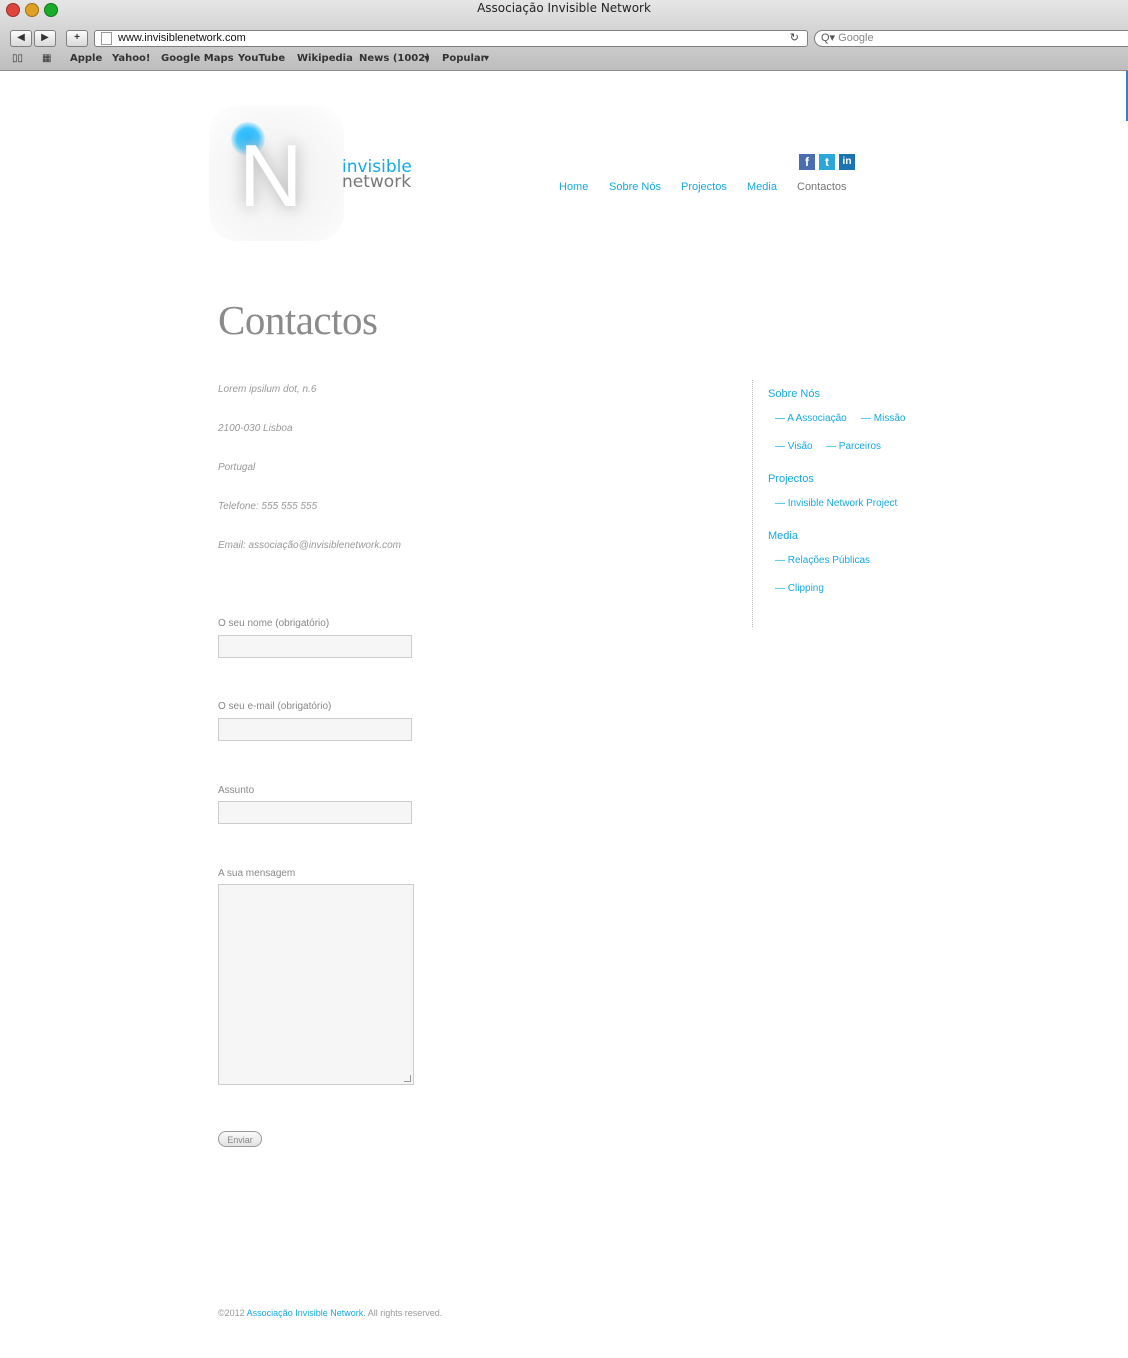 Image resolution: width=1128 pixels, height=1358 pixels. Describe the element at coordinates (315, 812) in the screenshot. I see `subject-input` at that location.